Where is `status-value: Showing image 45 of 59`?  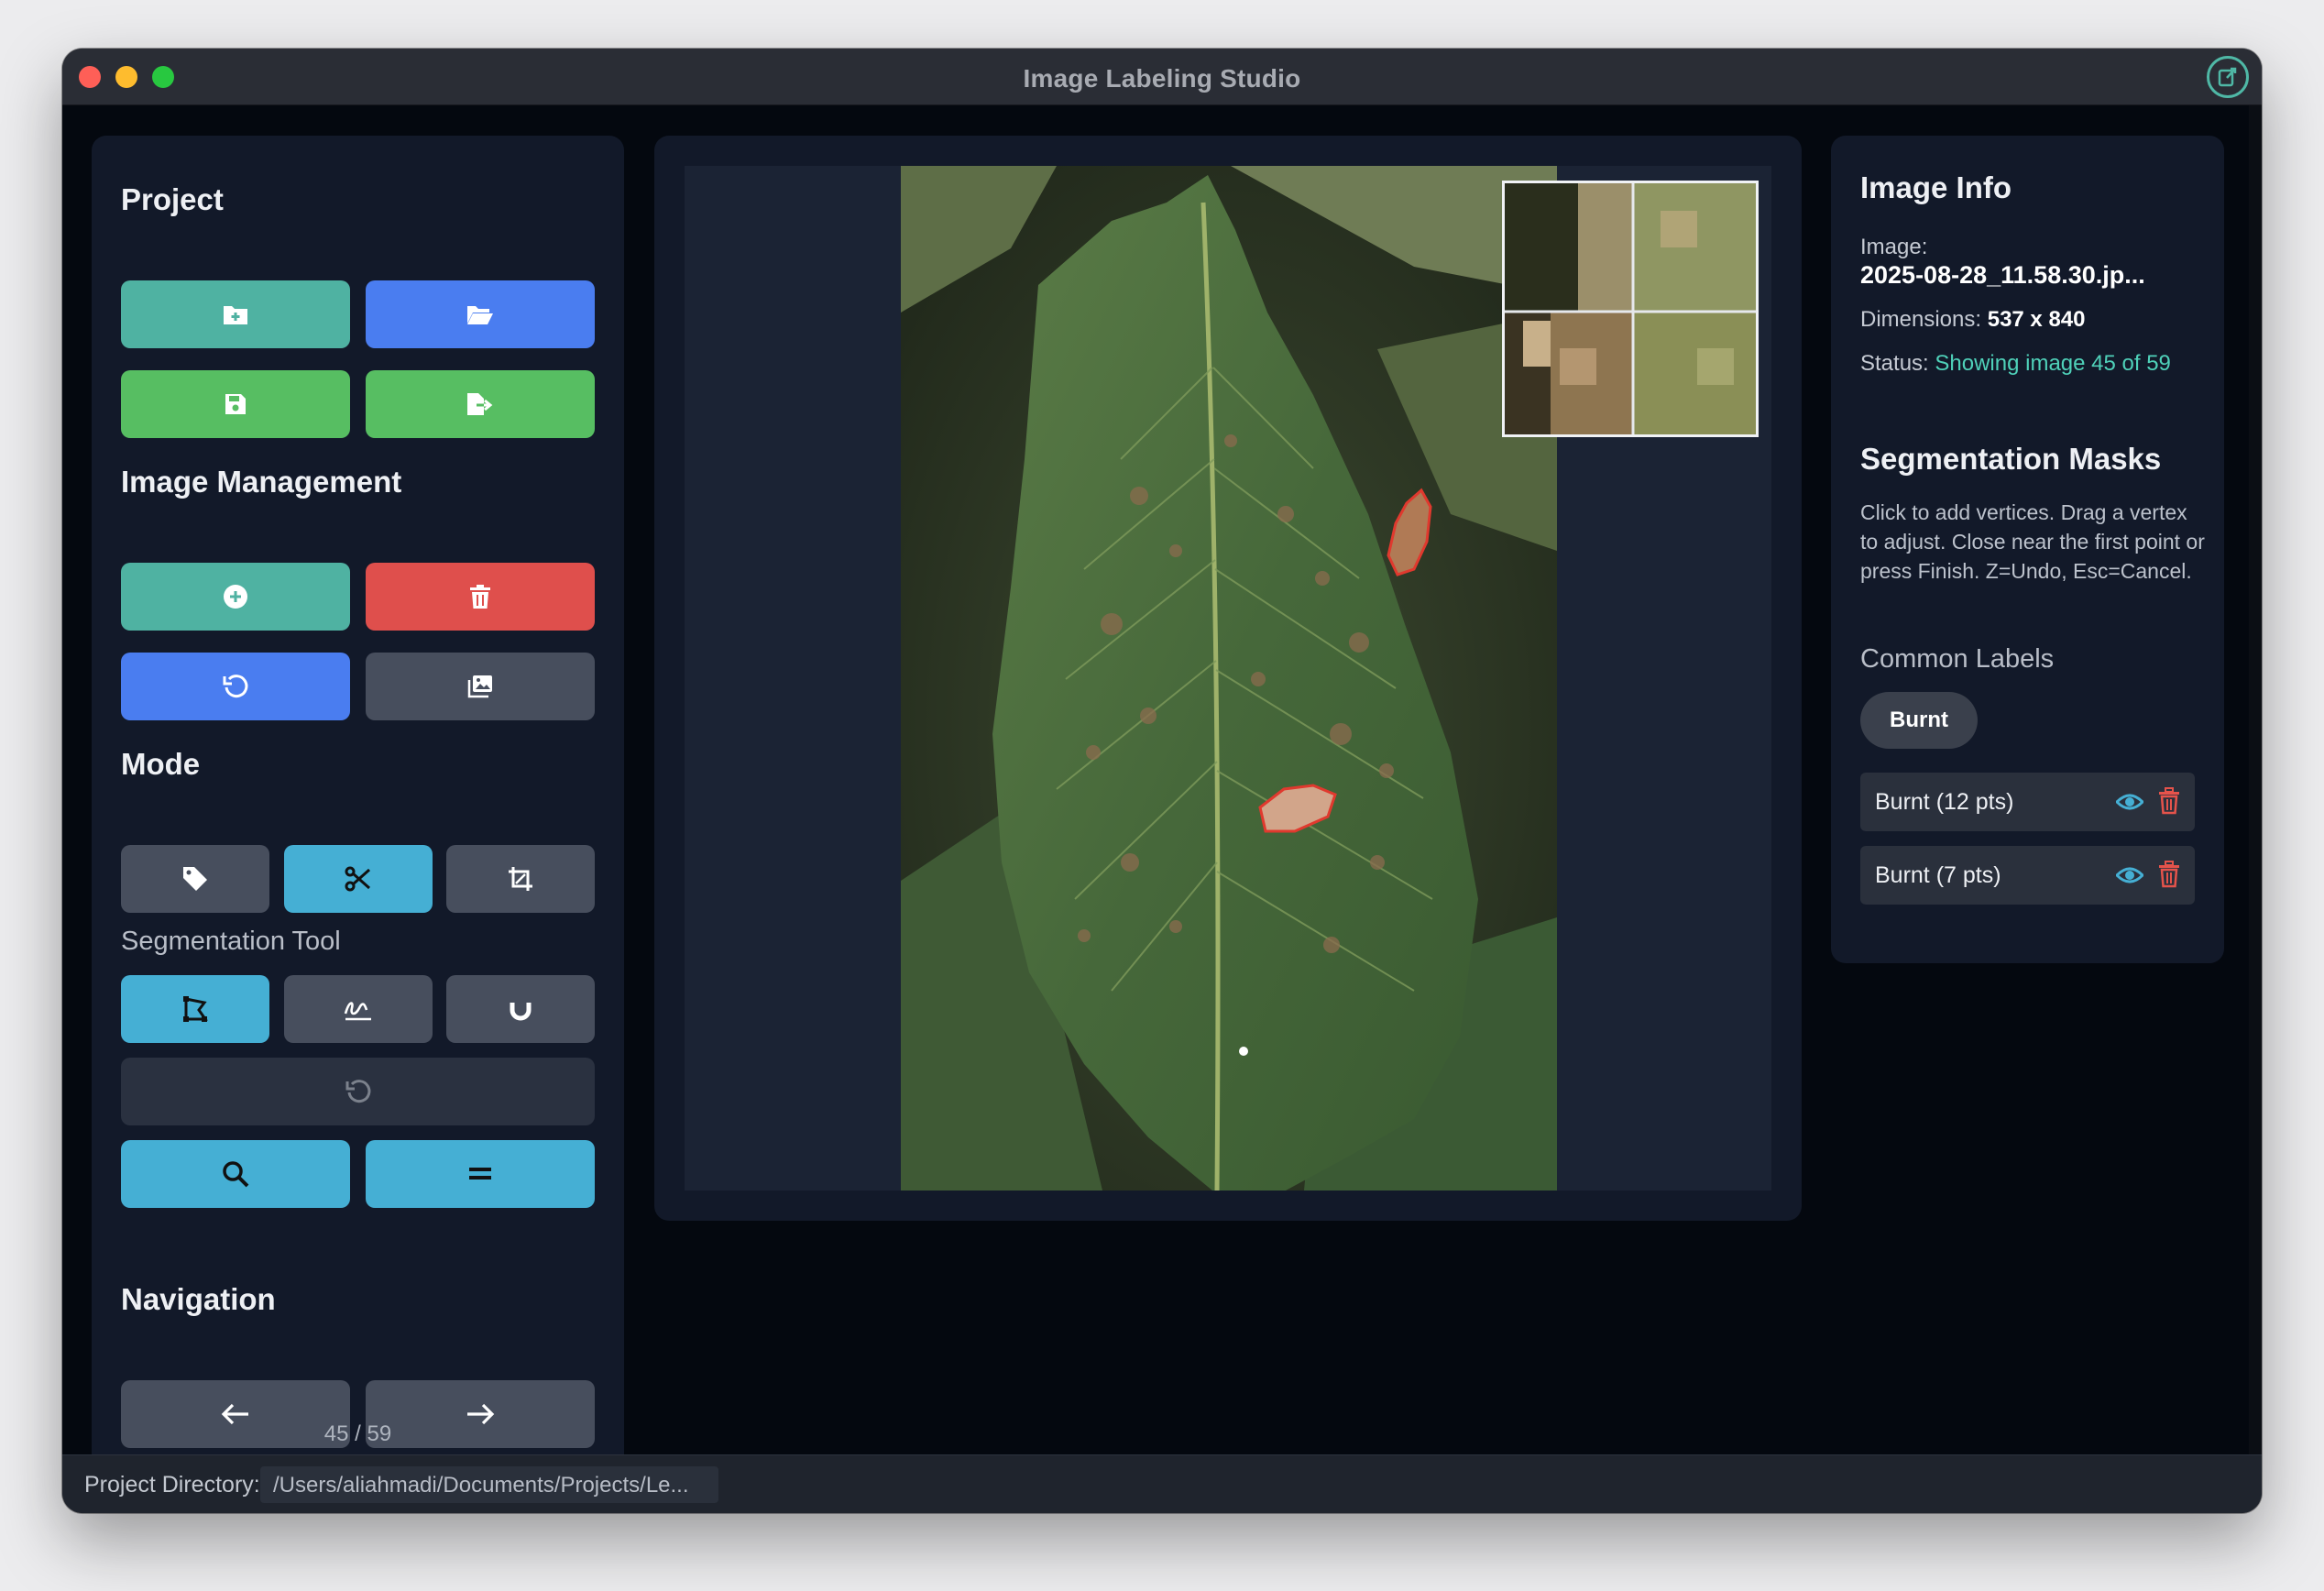
status-value: Showing image 45 of 59 is located at coordinates (2053, 364).